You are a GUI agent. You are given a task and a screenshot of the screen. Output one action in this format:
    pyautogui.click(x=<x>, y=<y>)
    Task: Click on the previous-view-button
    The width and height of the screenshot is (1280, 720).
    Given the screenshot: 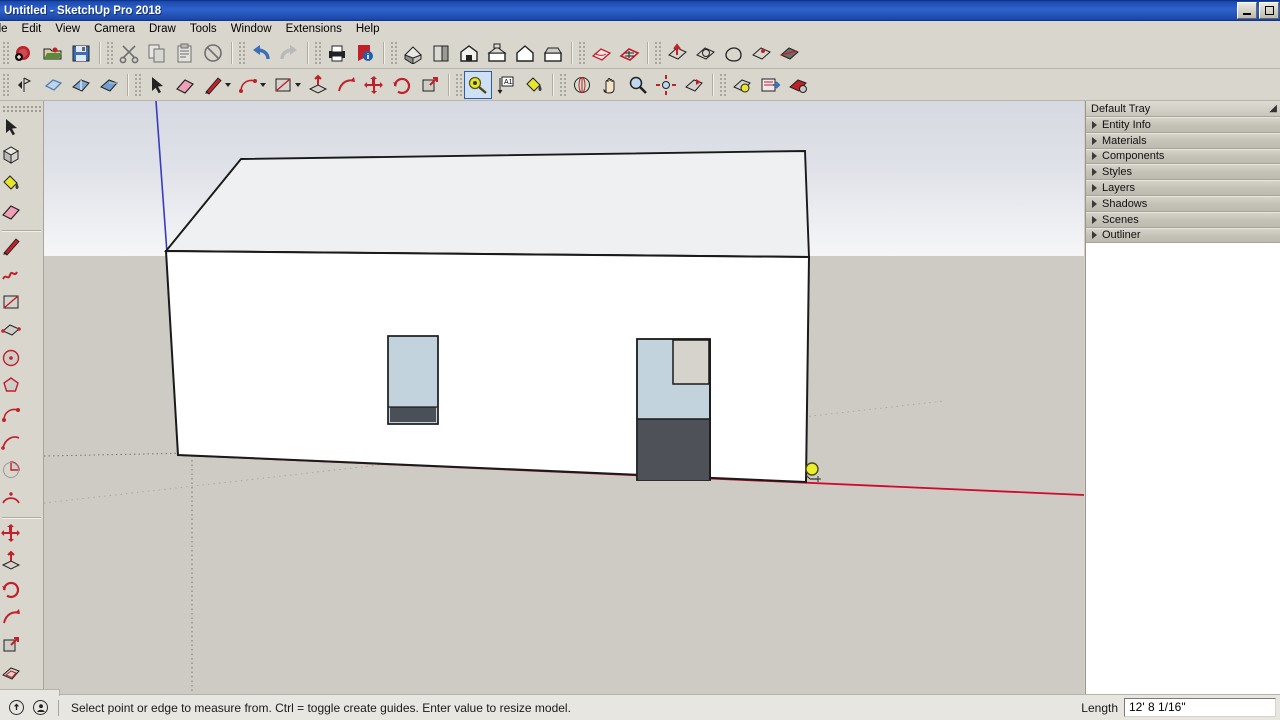 What is the action you would take?
    pyautogui.click(x=694, y=85)
    